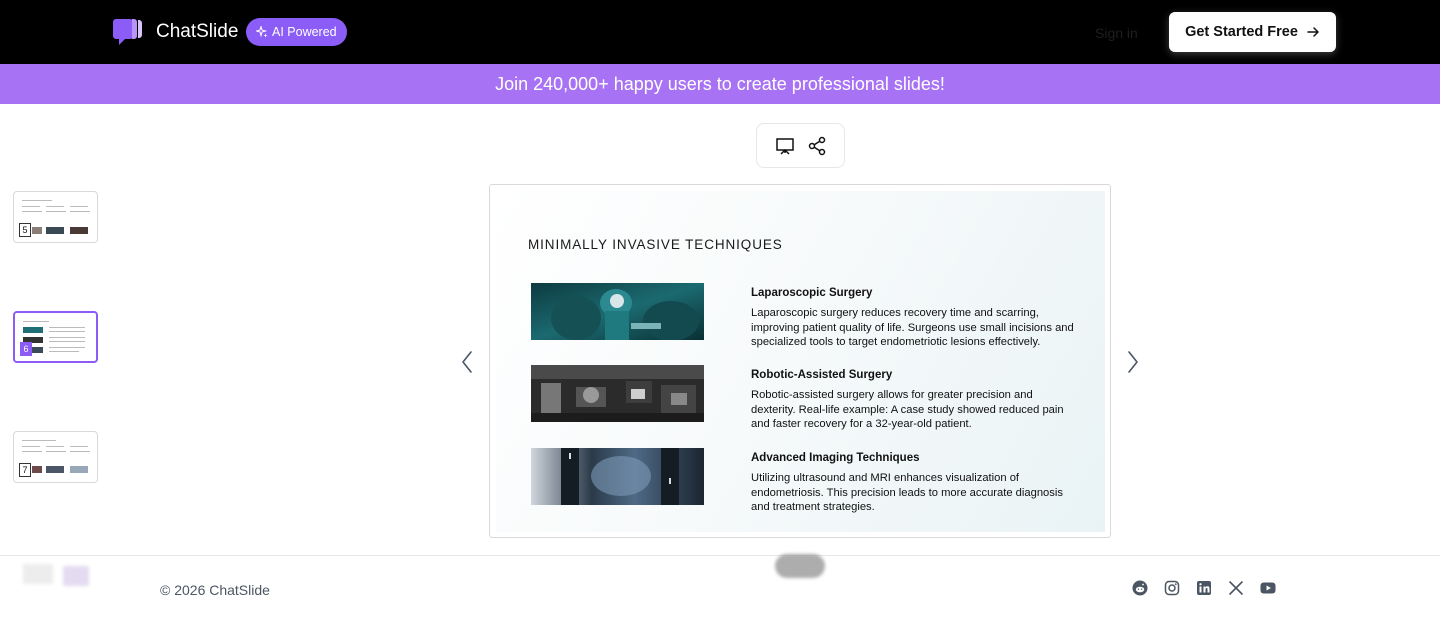 This screenshot has width=1440, height=620. What do you see at coordinates (1204, 588) in the screenshot?
I see `linkedin-icon` at bounding box center [1204, 588].